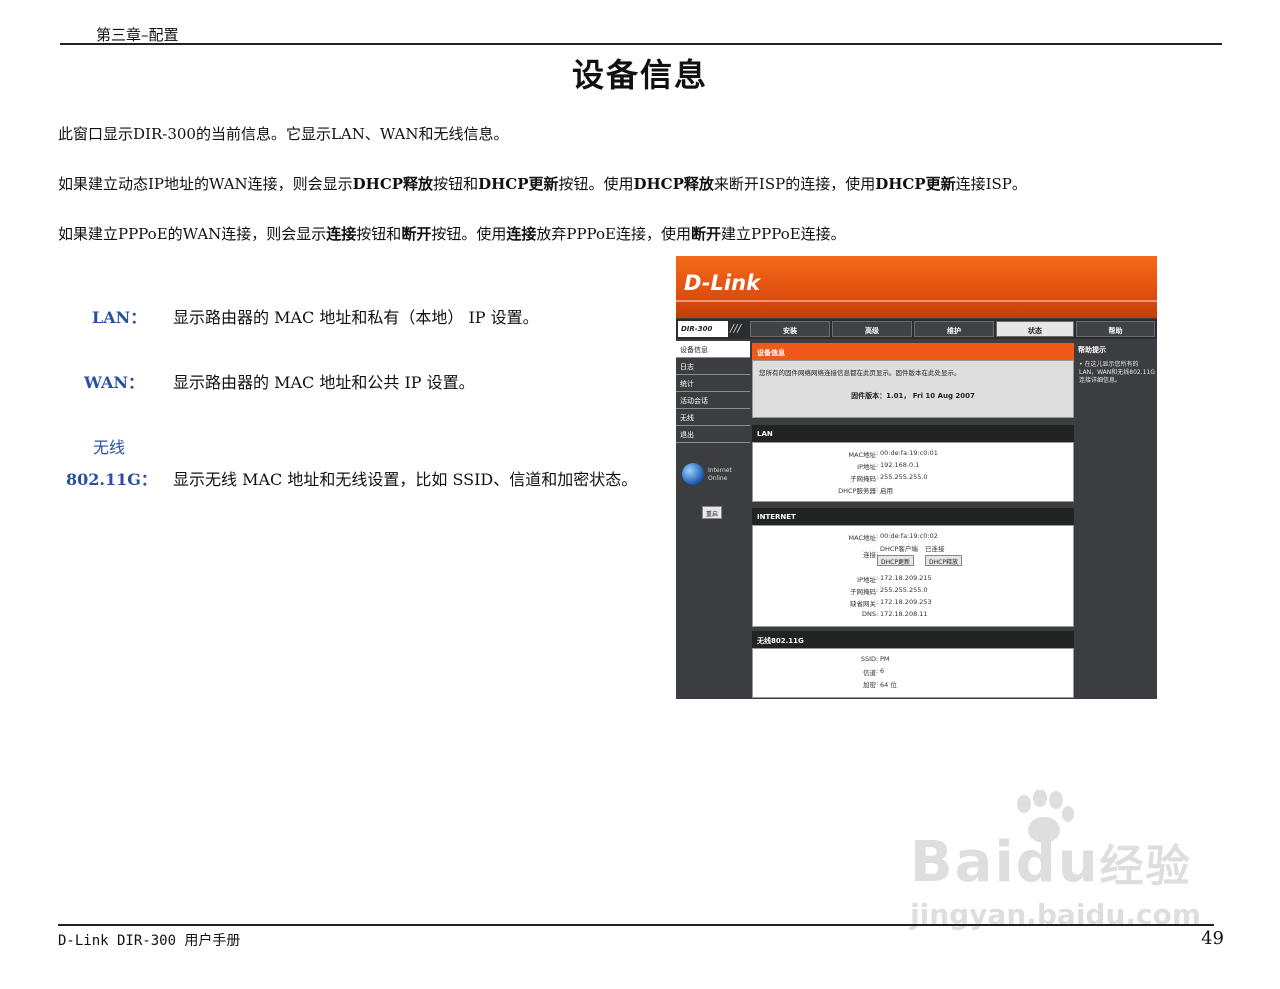 The image size is (1280, 989). What do you see at coordinates (869, 673) in the screenshot?
I see `kv-key: 信道` at bounding box center [869, 673].